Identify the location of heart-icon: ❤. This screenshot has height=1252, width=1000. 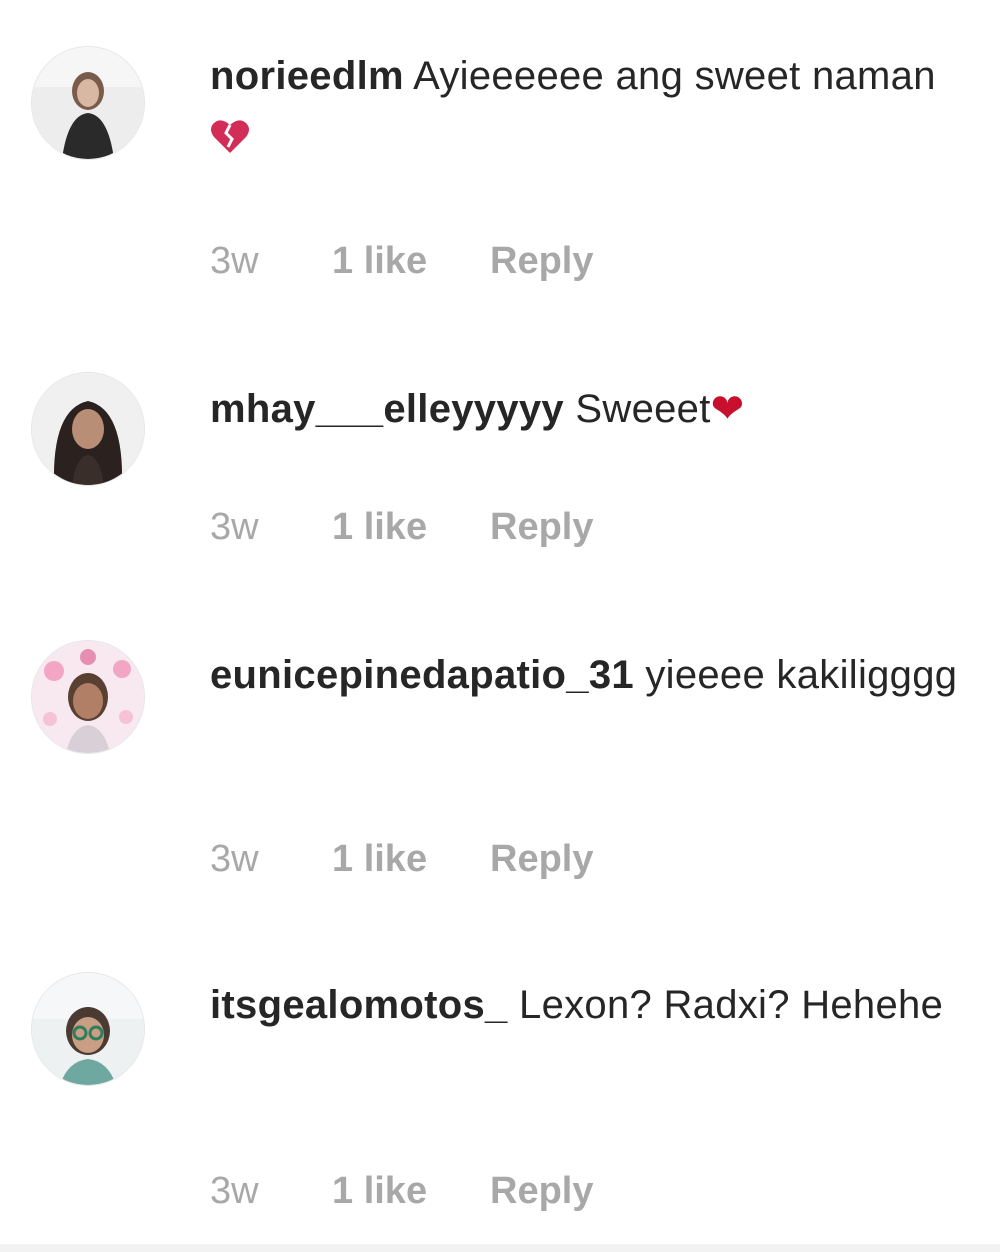
(727, 409).